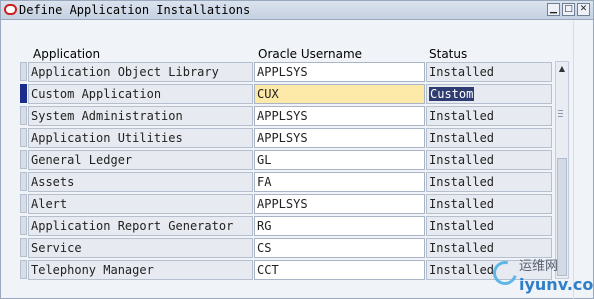  I want to click on window-title: Define Application Installations, so click(135, 10).